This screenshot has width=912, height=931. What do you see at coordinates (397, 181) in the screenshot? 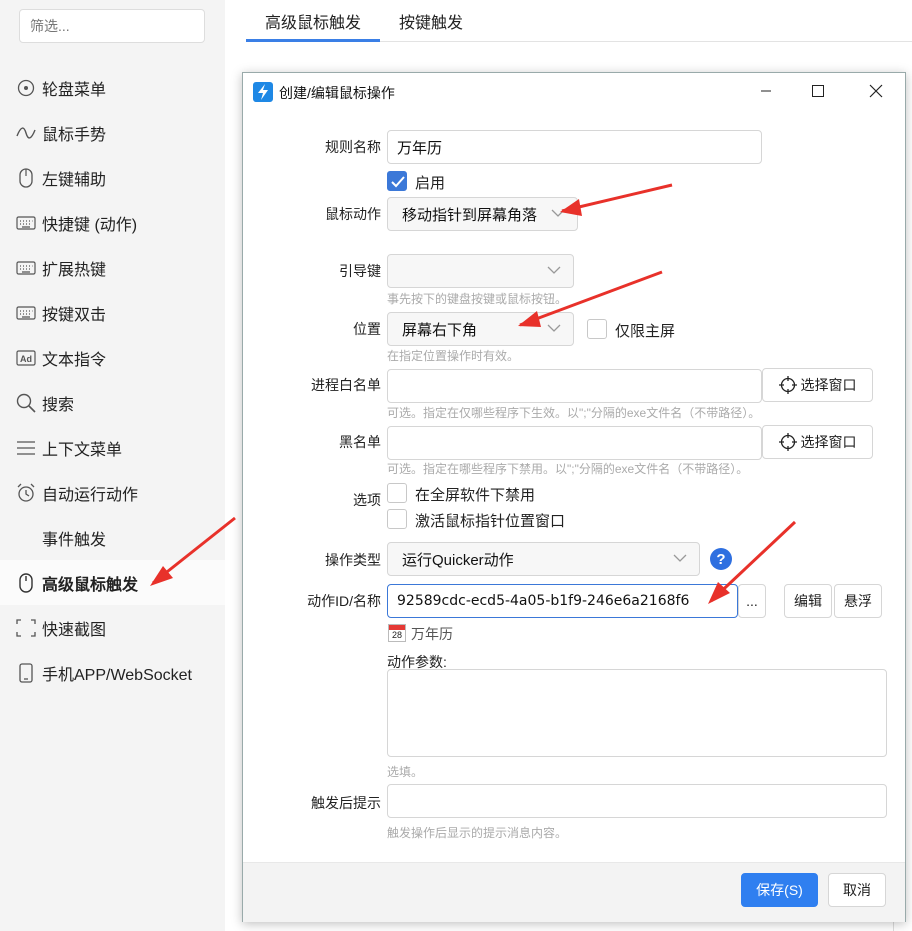
I see `enabled-checkbox` at bounding box center [397, 181].